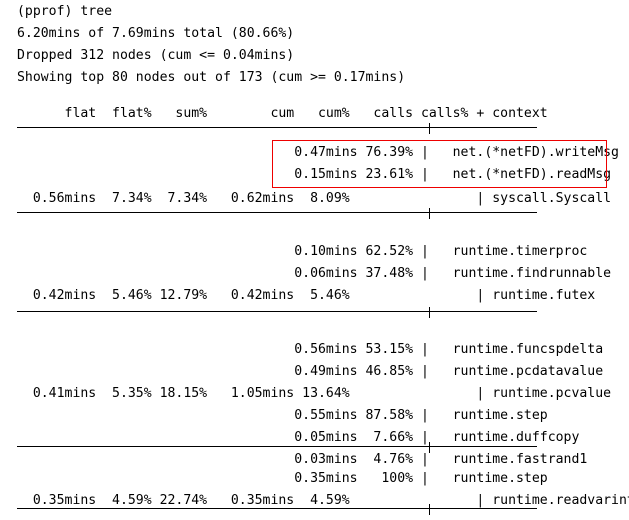  What do you see at coordinates (314, 273) in the screenshot?
I see `table-row-callee-findrunnable: 0.06mins 37.48% | runtime.findrunnable` at bounding box center [314, 273].